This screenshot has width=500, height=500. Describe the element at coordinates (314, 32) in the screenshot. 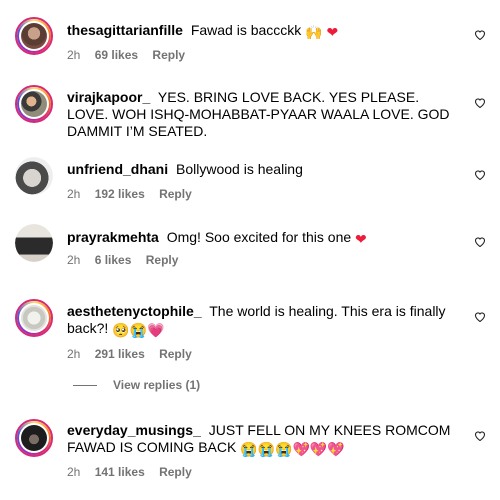

I see `clapping-hands-emoji: 🙌` at that location.